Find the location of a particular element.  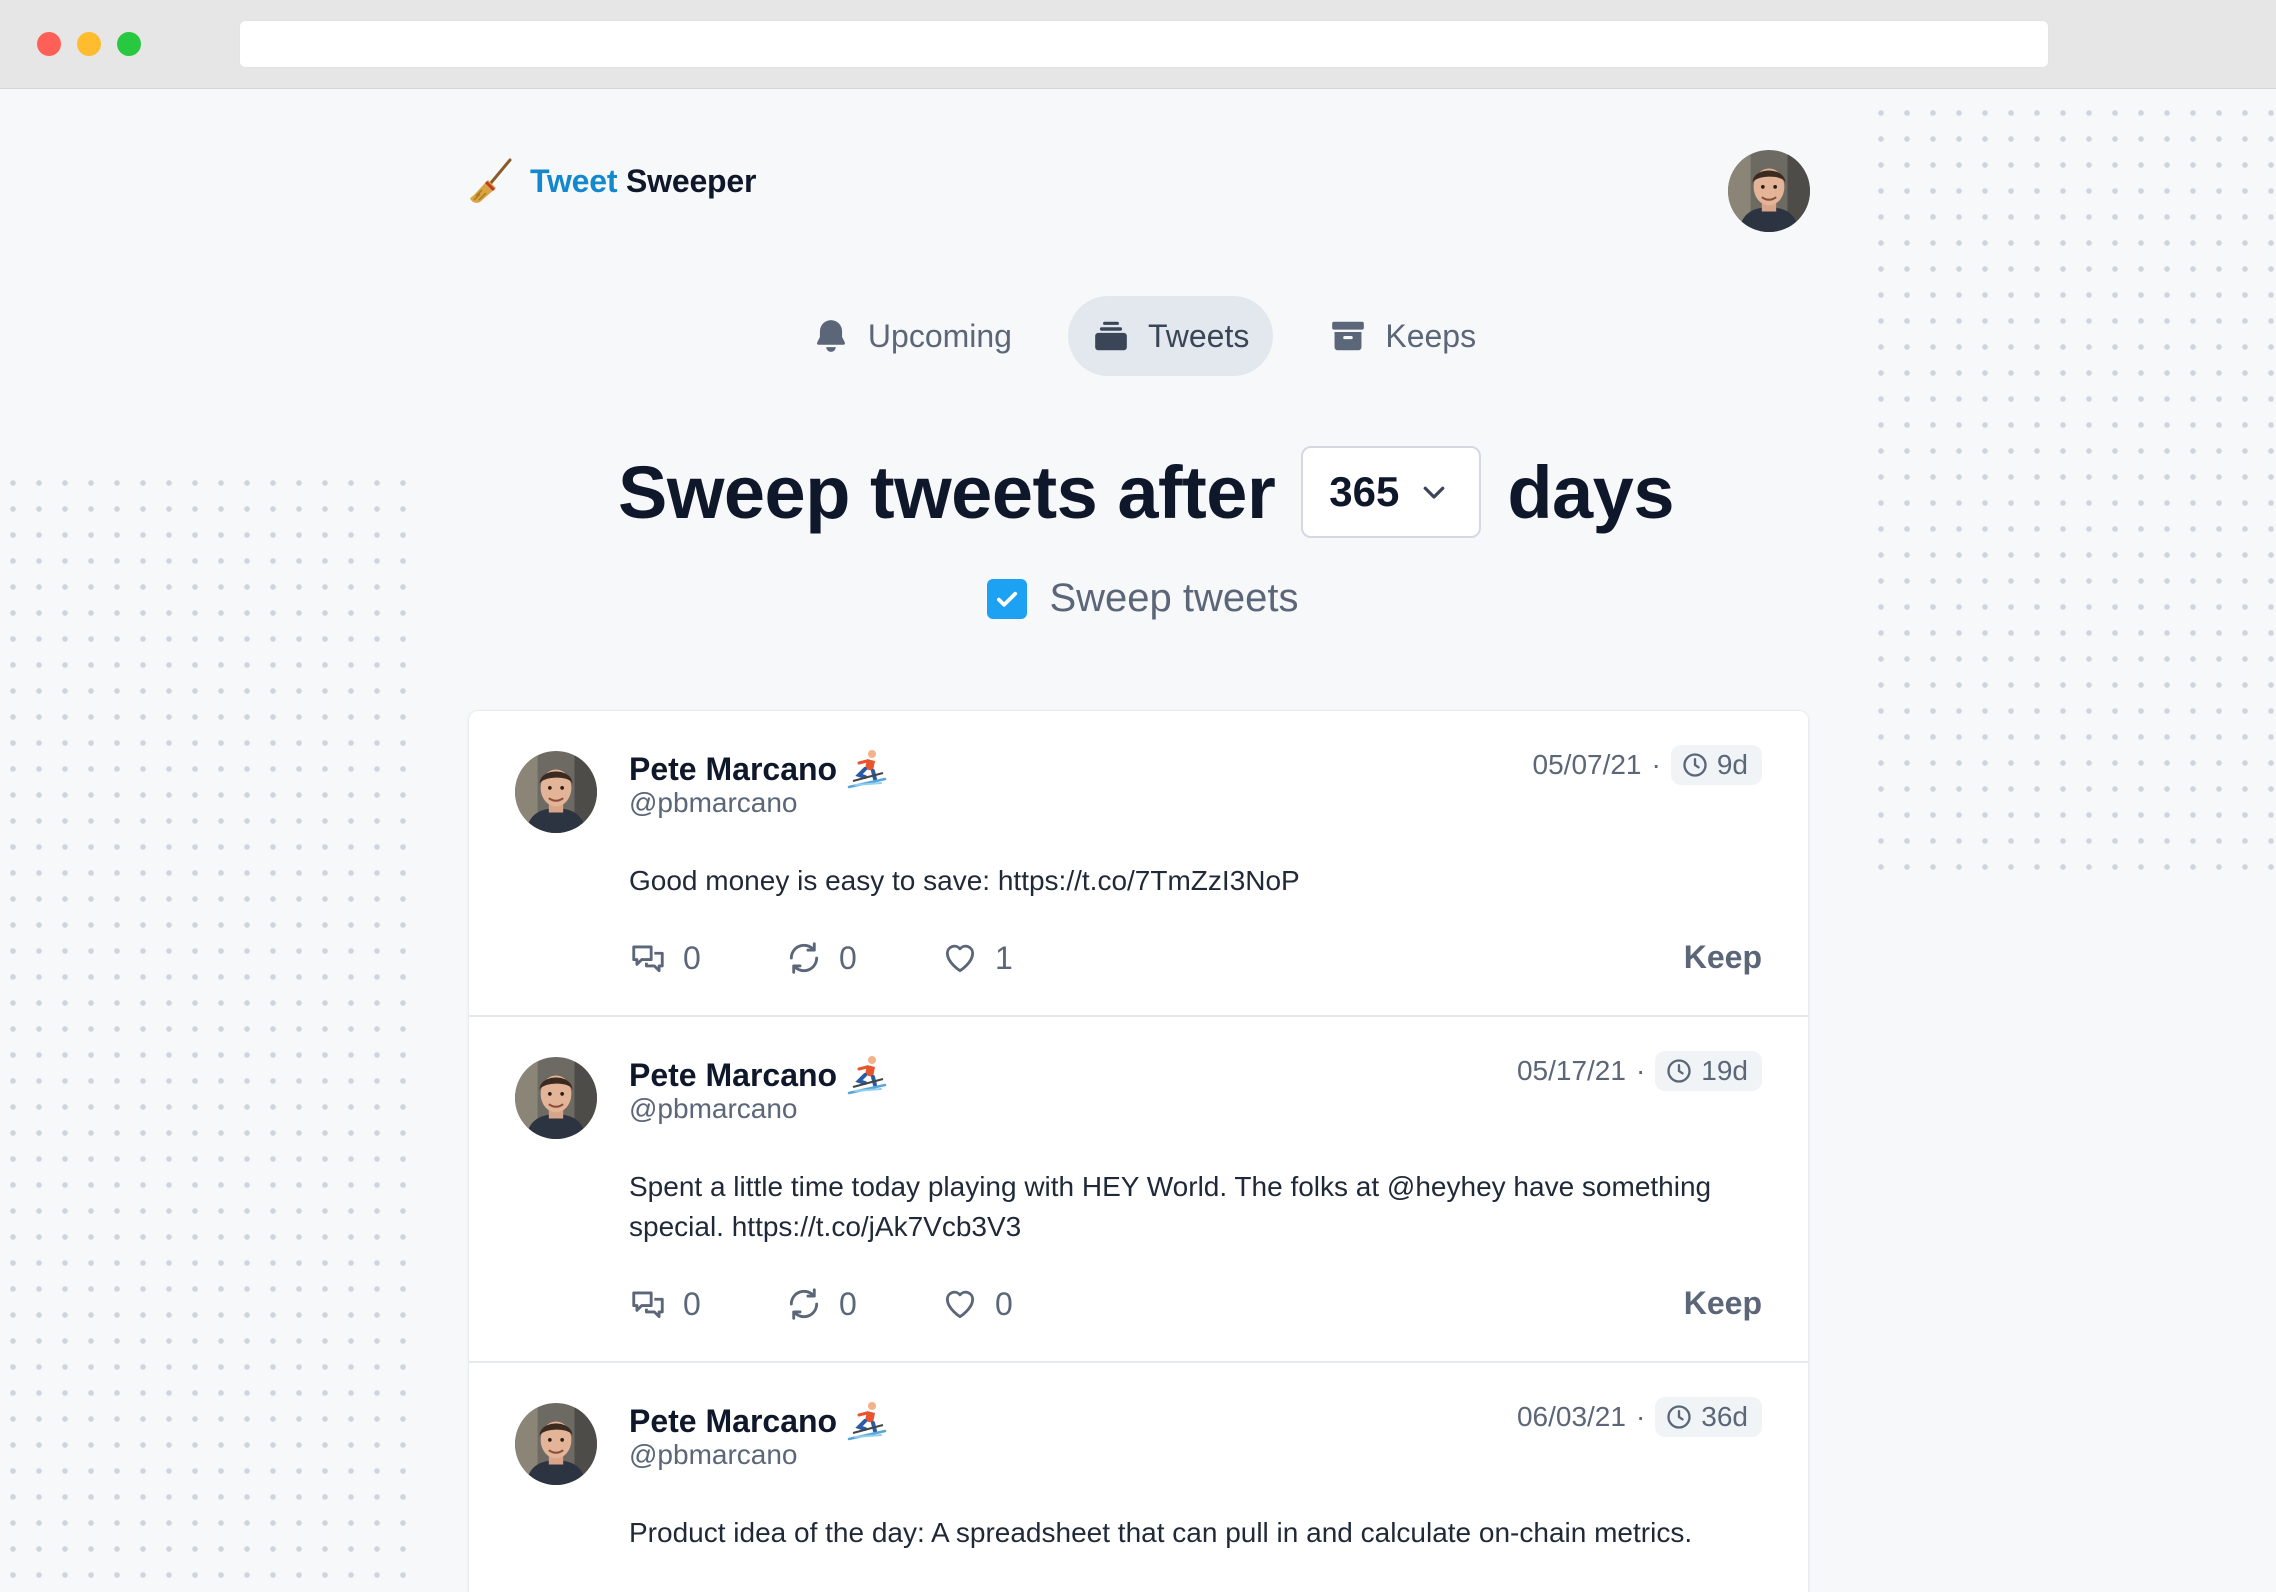

age-badge: 36d is located at coordinates (1708, 1417).